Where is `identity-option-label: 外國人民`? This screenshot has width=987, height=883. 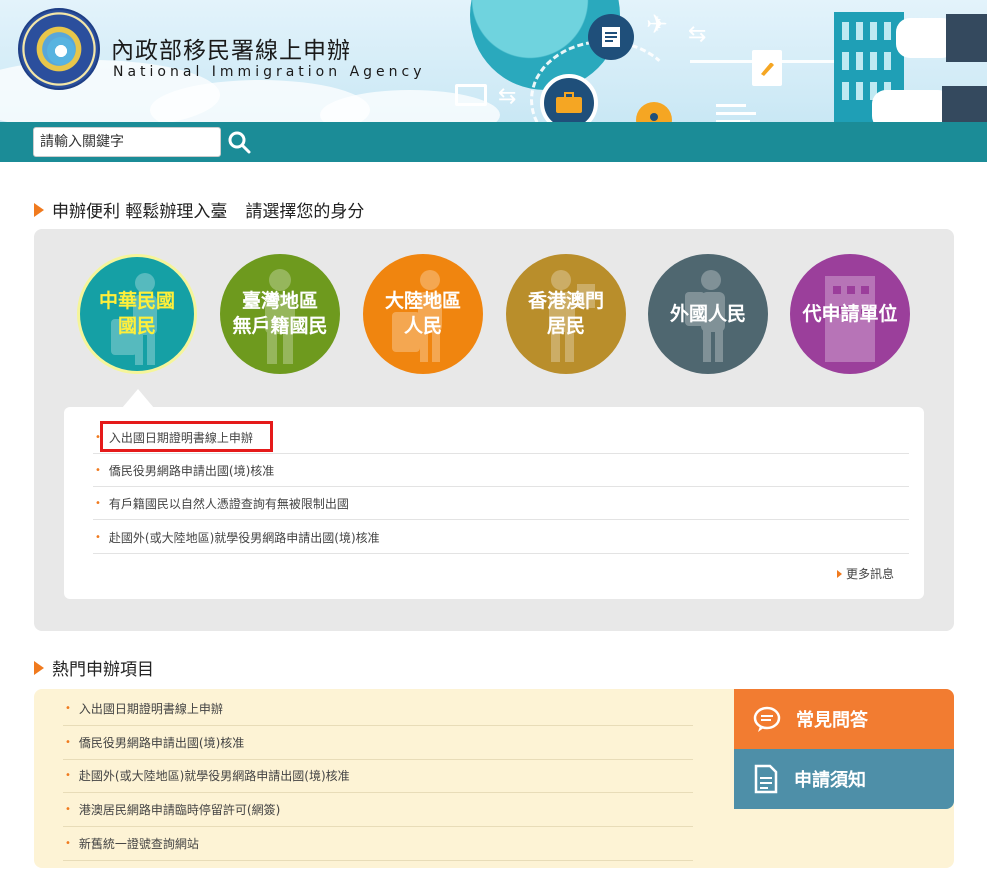
identity-option-label: 外國人民 is located at coordinates (707, 313).